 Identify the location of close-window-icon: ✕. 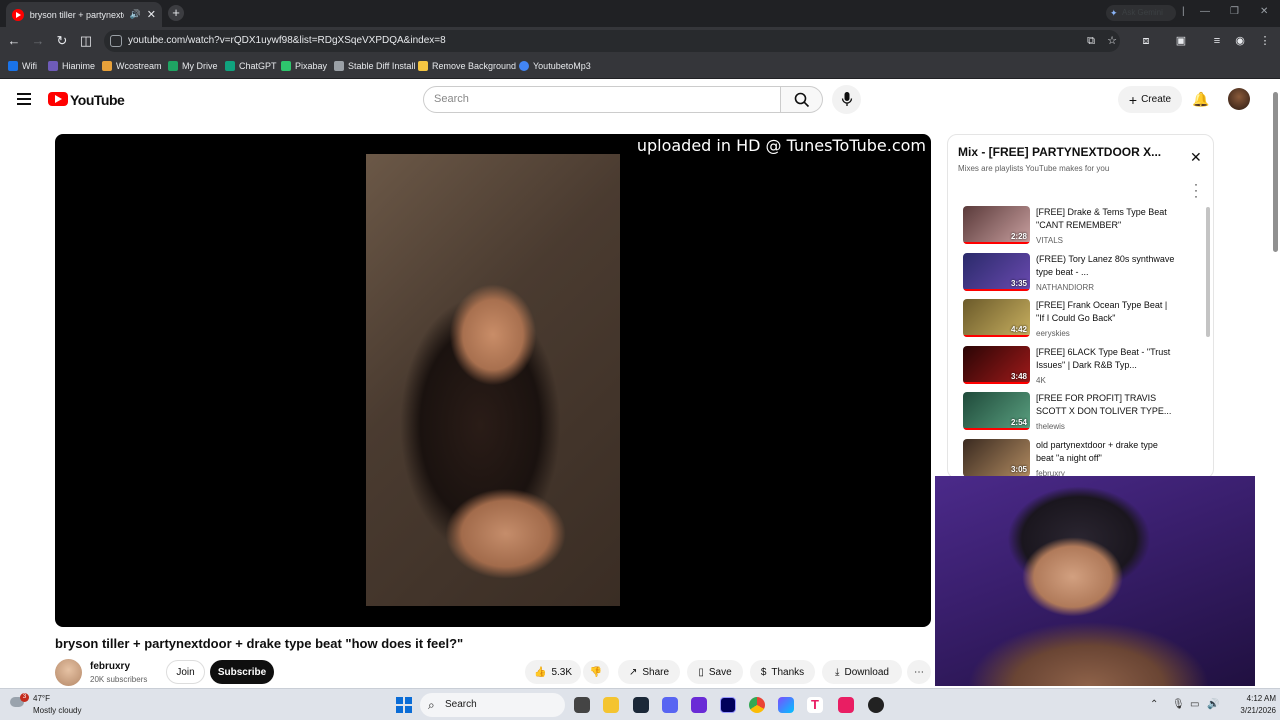
(1264, 11).